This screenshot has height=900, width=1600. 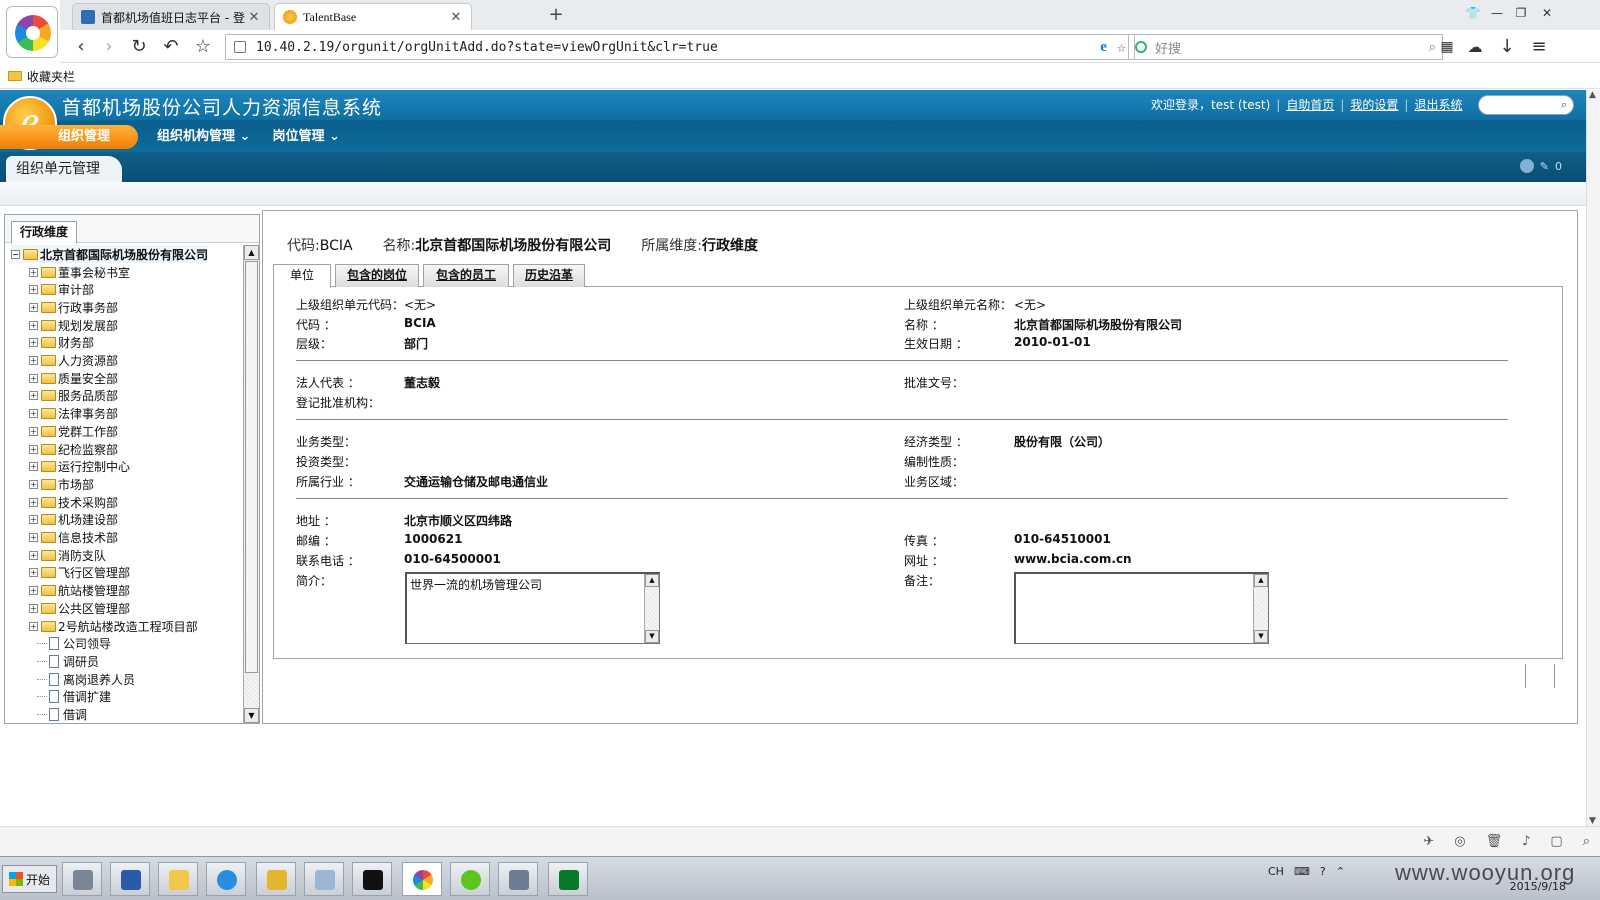 What do you see at coordinates (1121, 47) in the screenshot?
I see `bookmark-star-icon: ☆` at bounding box center [1121, 47].